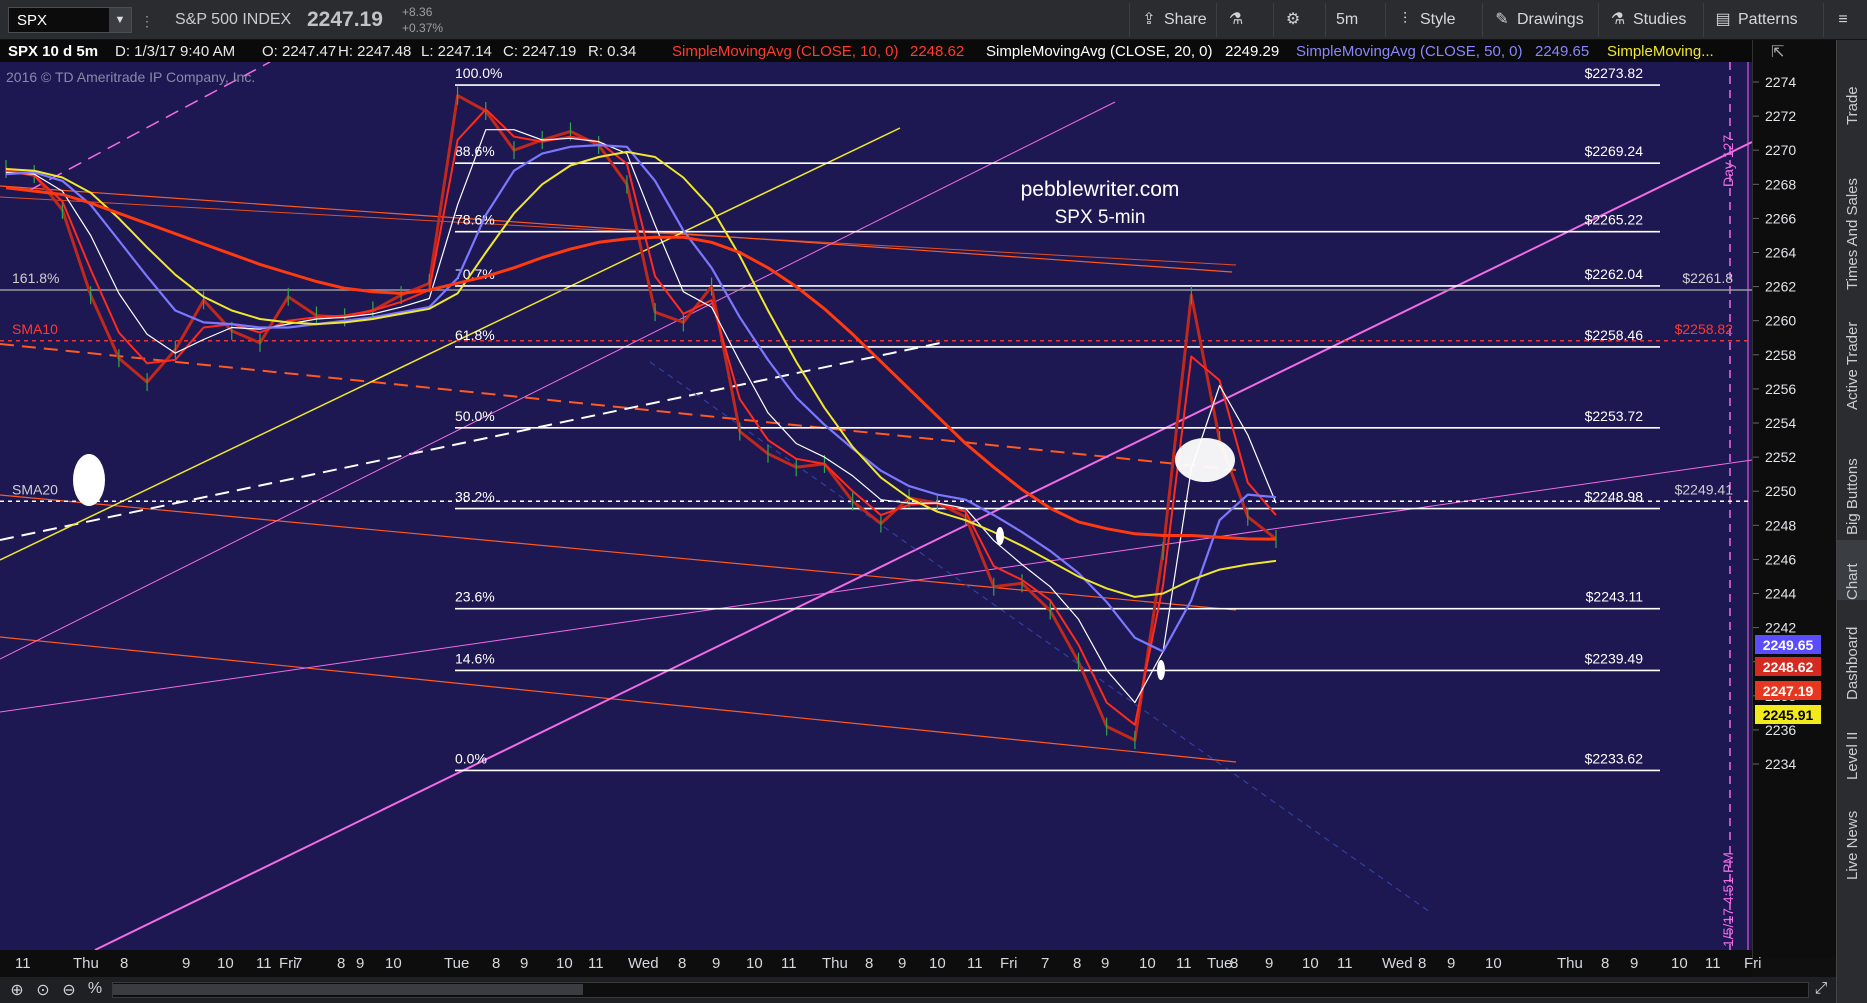  What do you see at coordinates (1780, 628) in the screenshot?
I see `axis-tick-label: 2242` at bounding box center [1780, 628].